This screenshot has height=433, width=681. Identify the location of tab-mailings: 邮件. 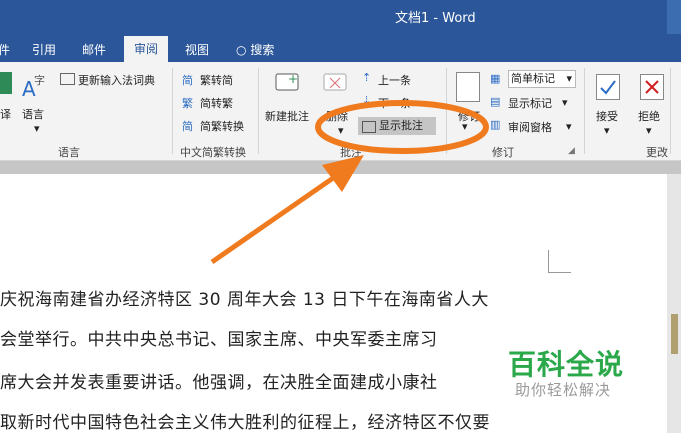
(94, 49).